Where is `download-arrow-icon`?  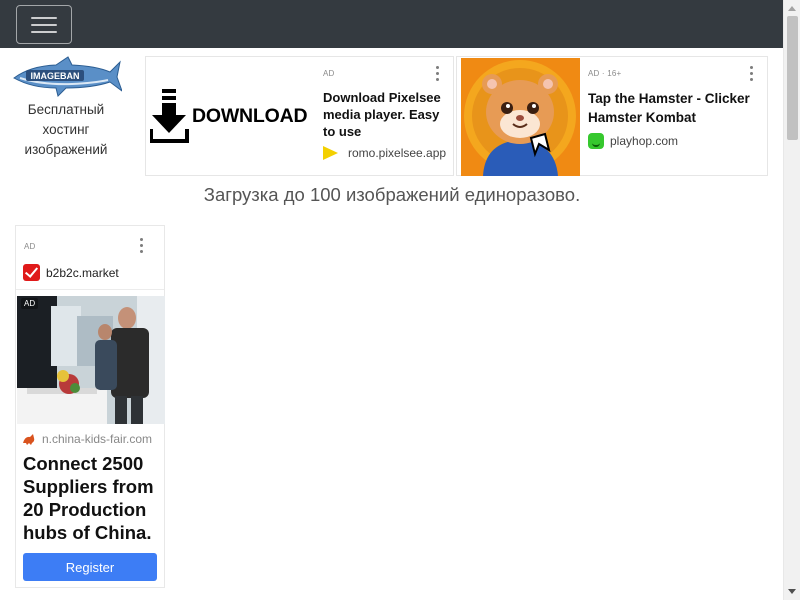 download-arrow-icon is located at coordinates (169, 116).